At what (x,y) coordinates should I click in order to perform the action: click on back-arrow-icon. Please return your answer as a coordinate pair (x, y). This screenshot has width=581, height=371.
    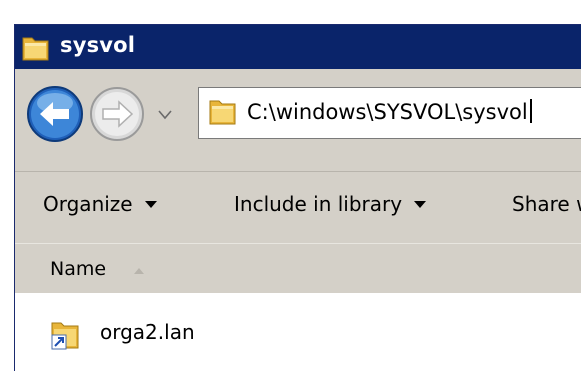
    Looking at the image, I should click on (55, 114).